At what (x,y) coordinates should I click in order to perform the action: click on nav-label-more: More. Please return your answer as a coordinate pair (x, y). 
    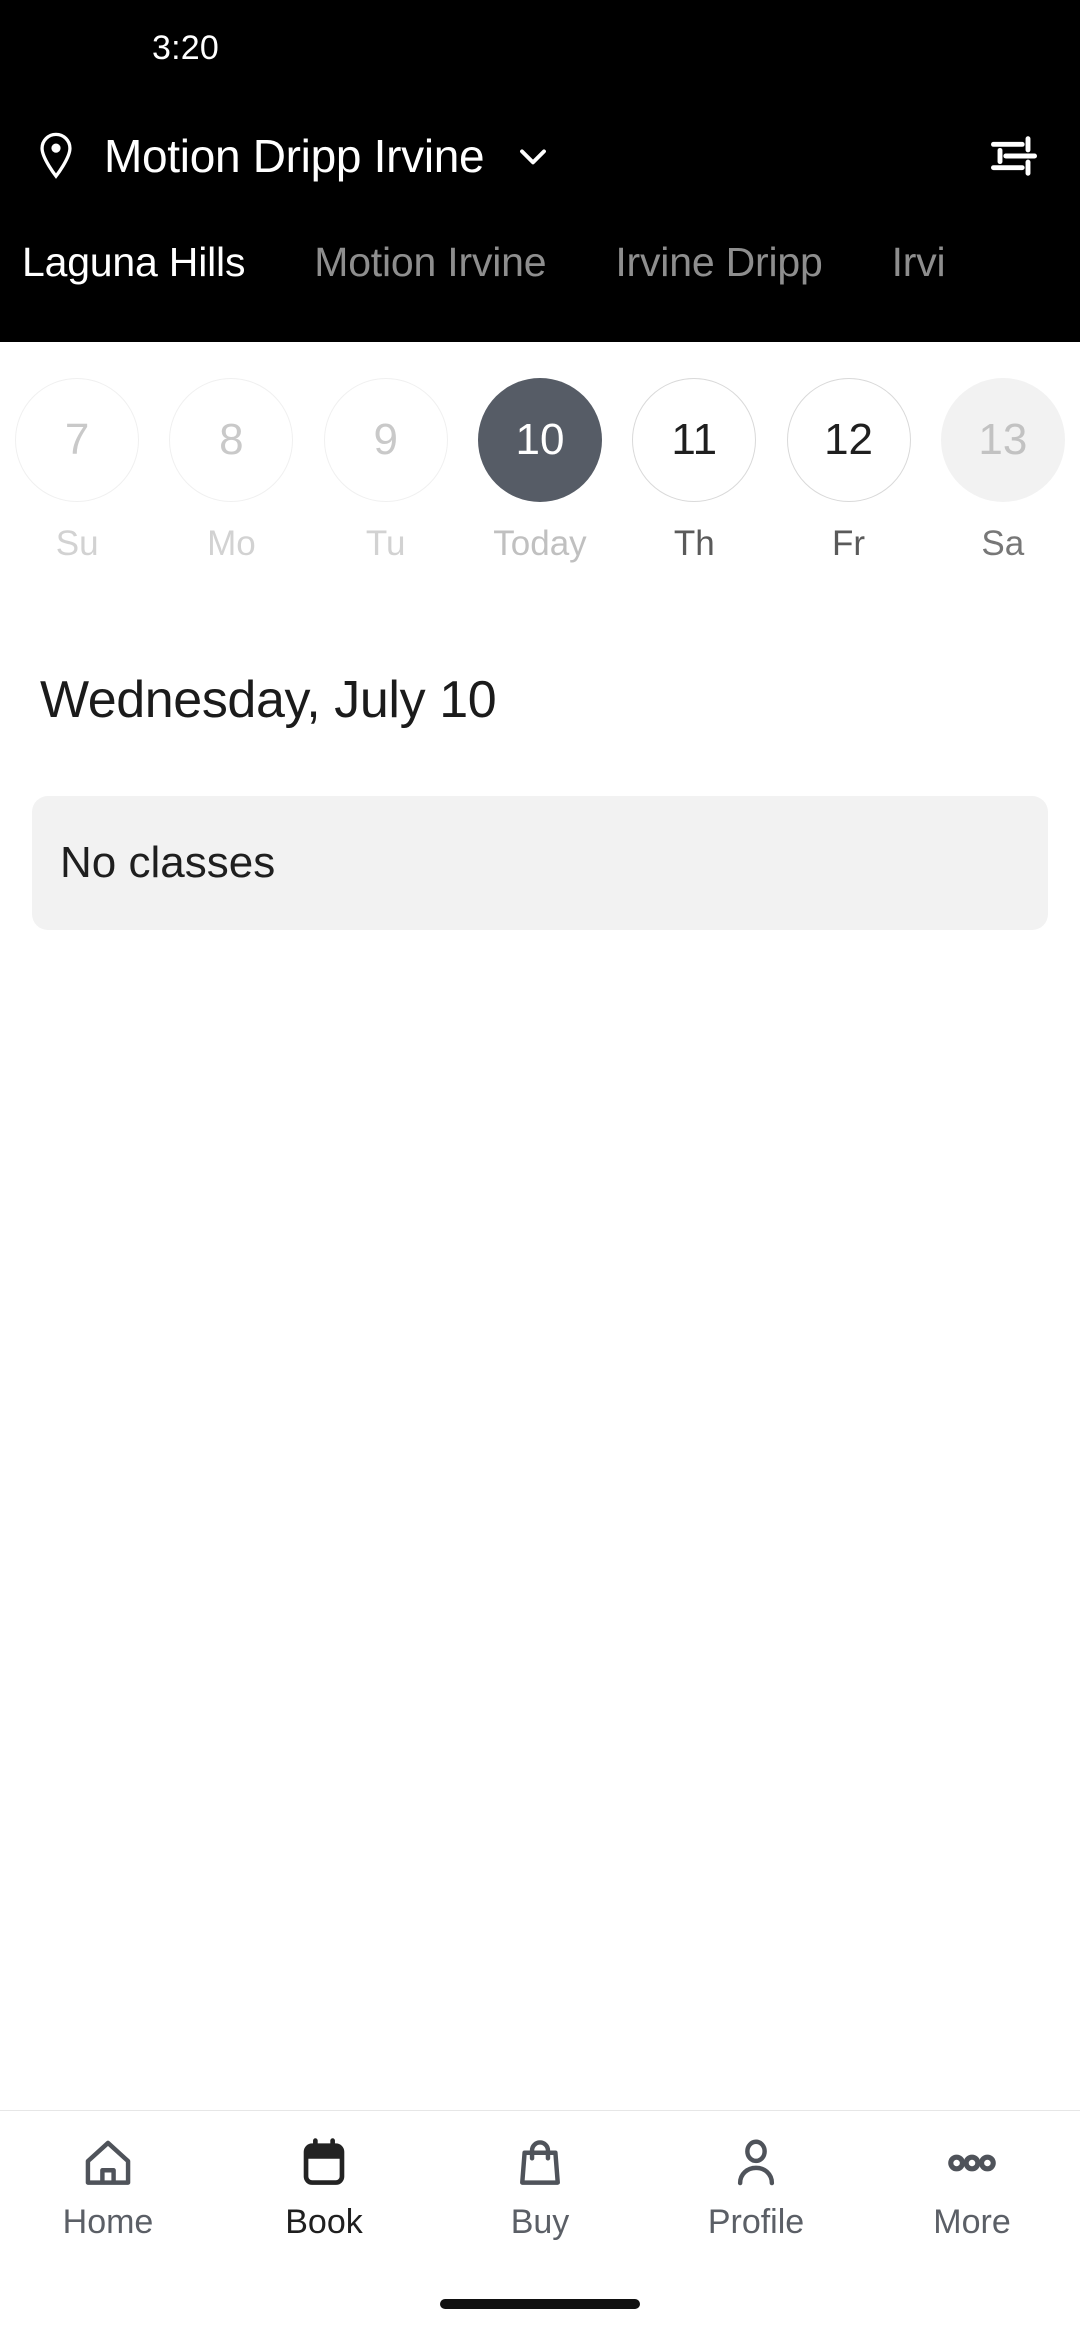
    Looking at the image, I should click on (972, 2222).